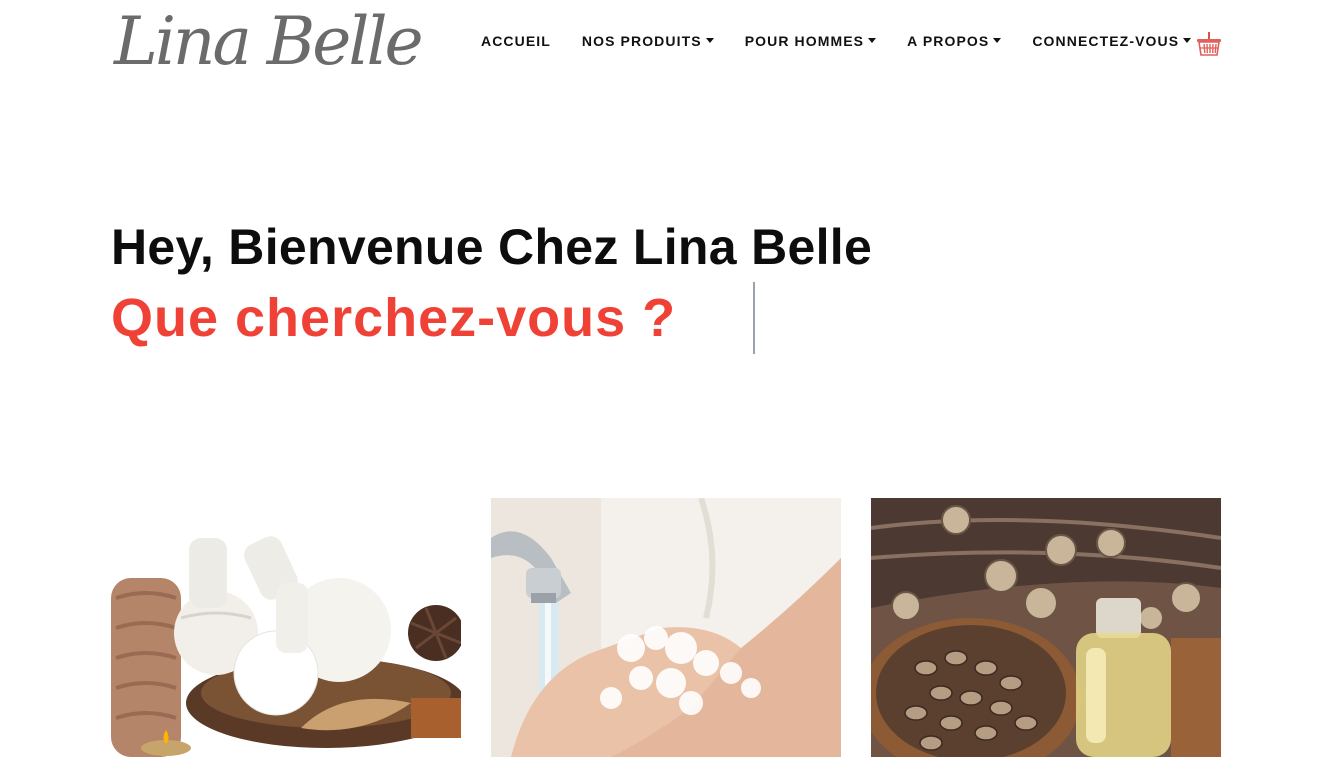  I want to click on nav-accueil-label: ACCUEIL, so click(516, 41).